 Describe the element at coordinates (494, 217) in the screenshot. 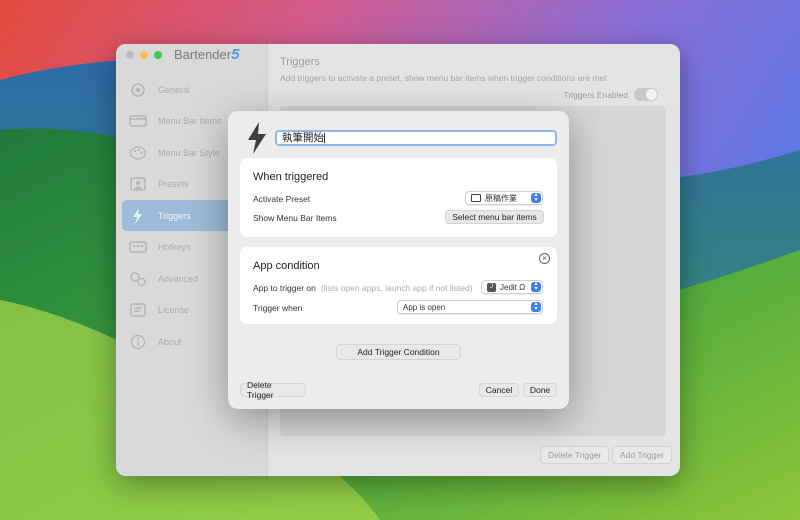

I see `select-menu-bar-items-button: Select menu bar items` at that location.